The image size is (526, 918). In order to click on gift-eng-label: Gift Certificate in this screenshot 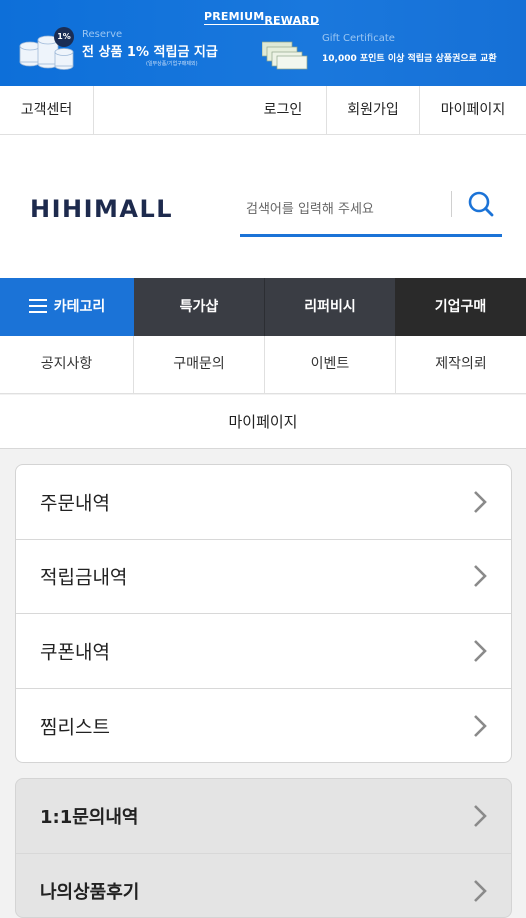, I will do `click(358, 38)`.